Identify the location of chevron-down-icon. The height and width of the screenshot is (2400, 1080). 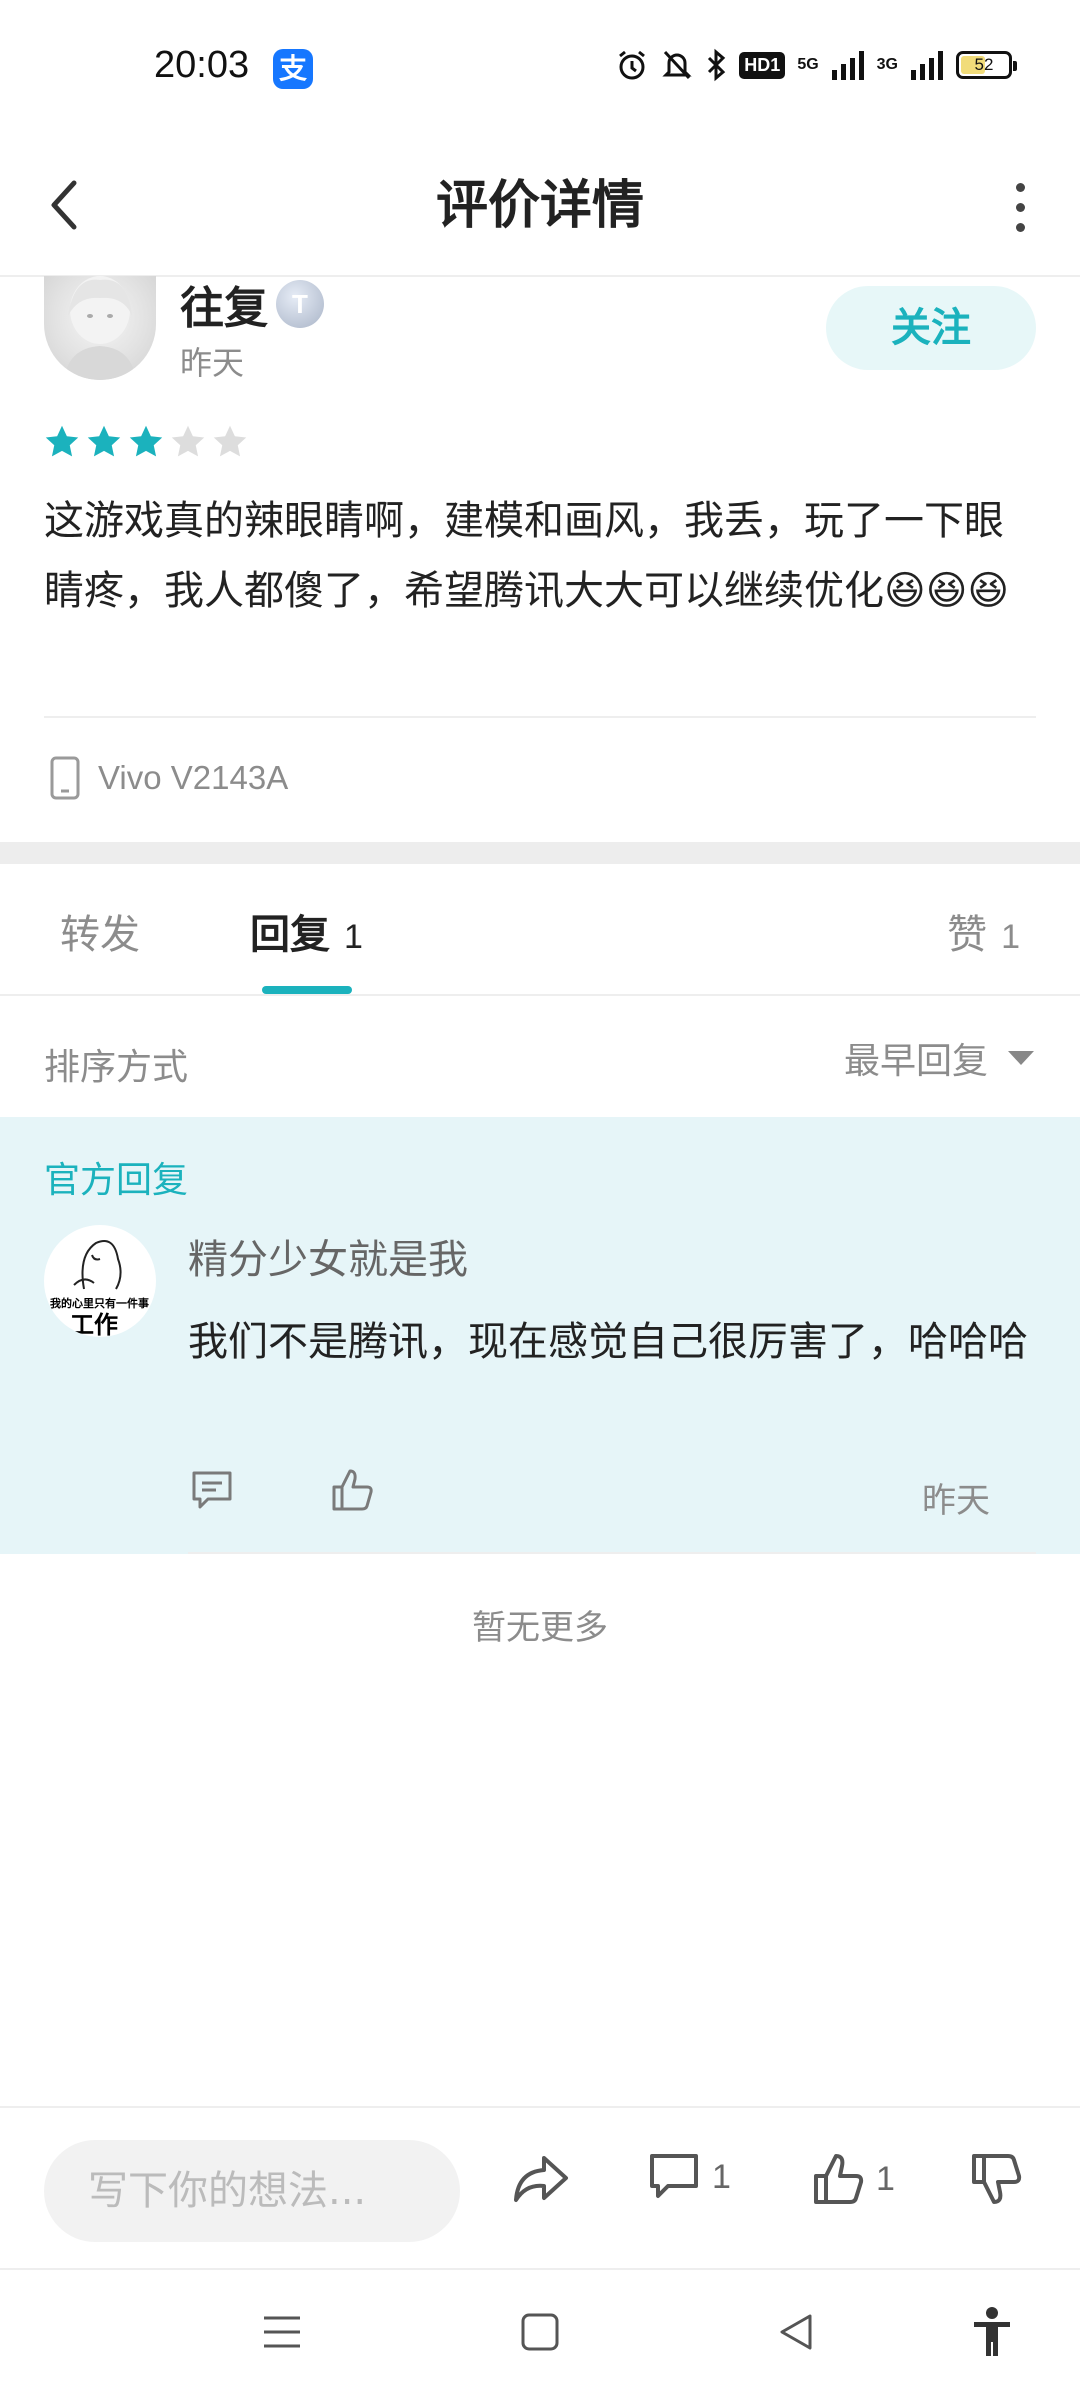
(1021, 1058).